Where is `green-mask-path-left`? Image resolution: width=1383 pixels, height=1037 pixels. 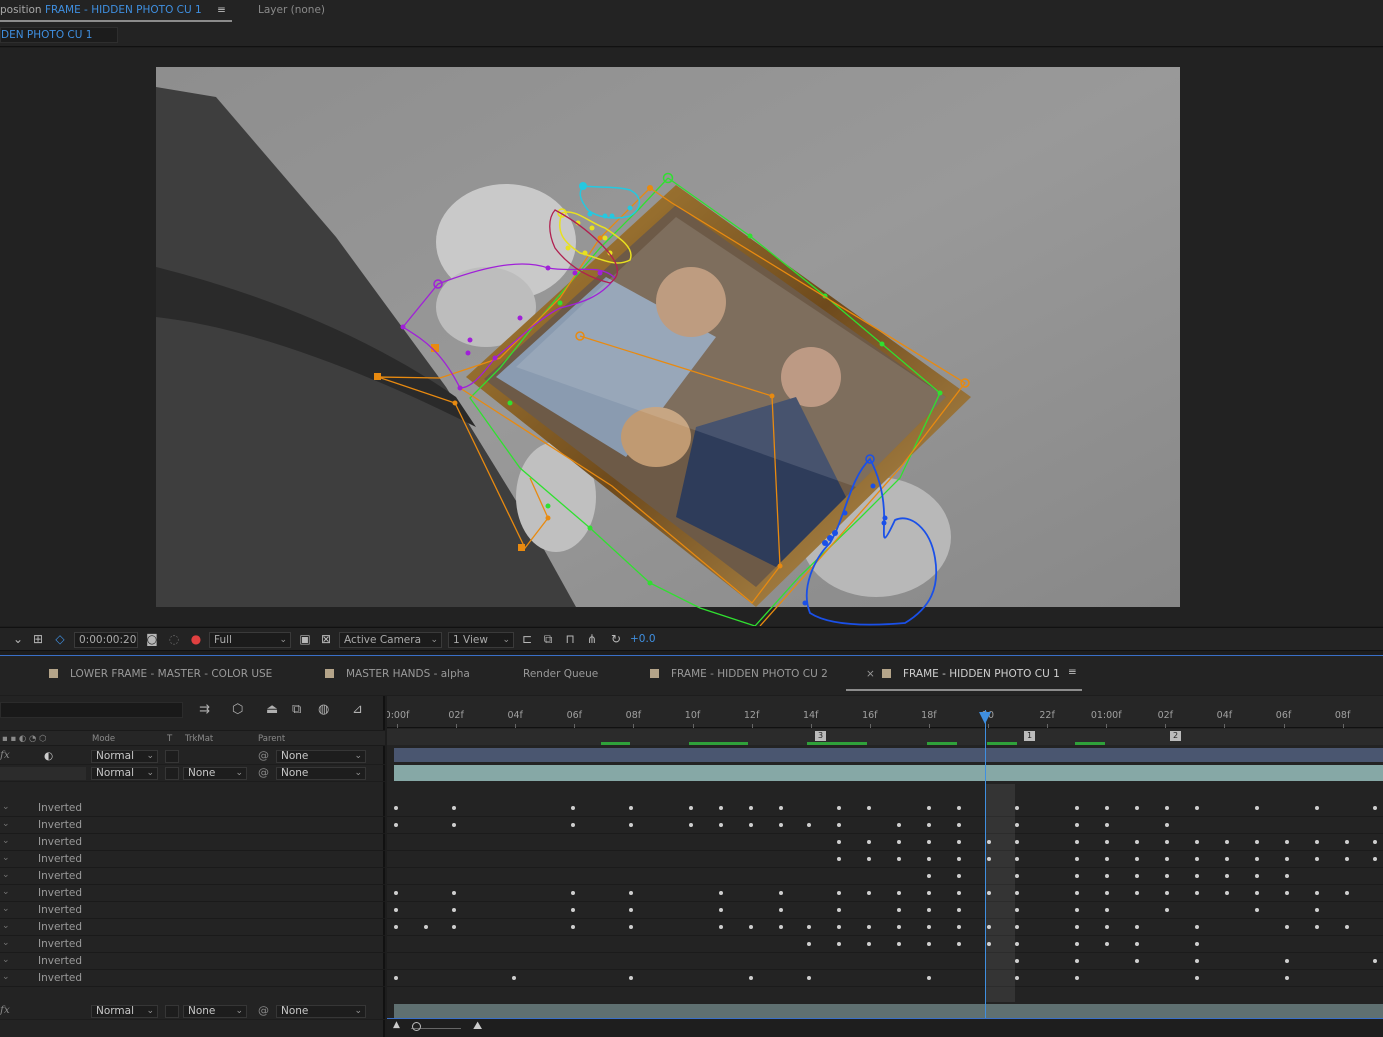 green-mask-path-left is located at coordinates (612, 401).